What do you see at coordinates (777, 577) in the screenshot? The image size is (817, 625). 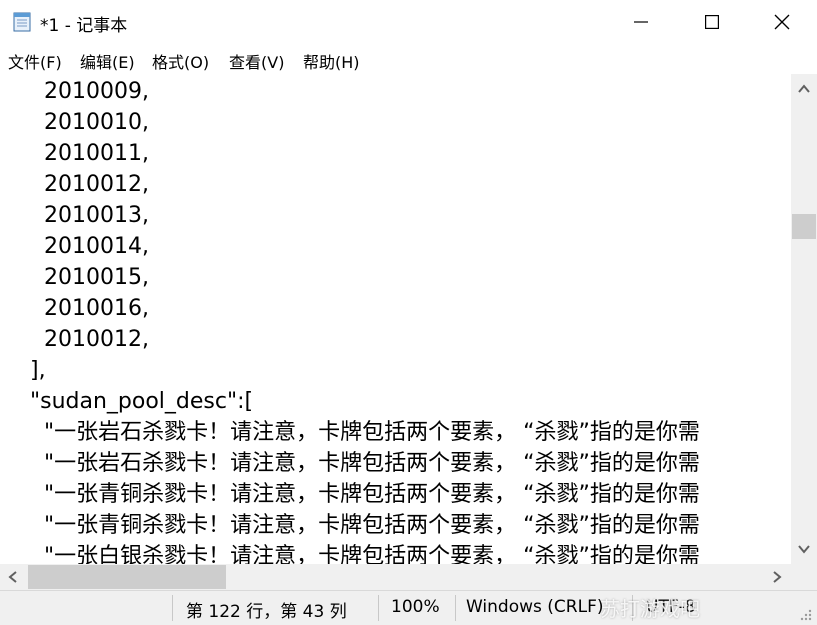 I see `scroll-right-icon` at bounding box center [777, 577].